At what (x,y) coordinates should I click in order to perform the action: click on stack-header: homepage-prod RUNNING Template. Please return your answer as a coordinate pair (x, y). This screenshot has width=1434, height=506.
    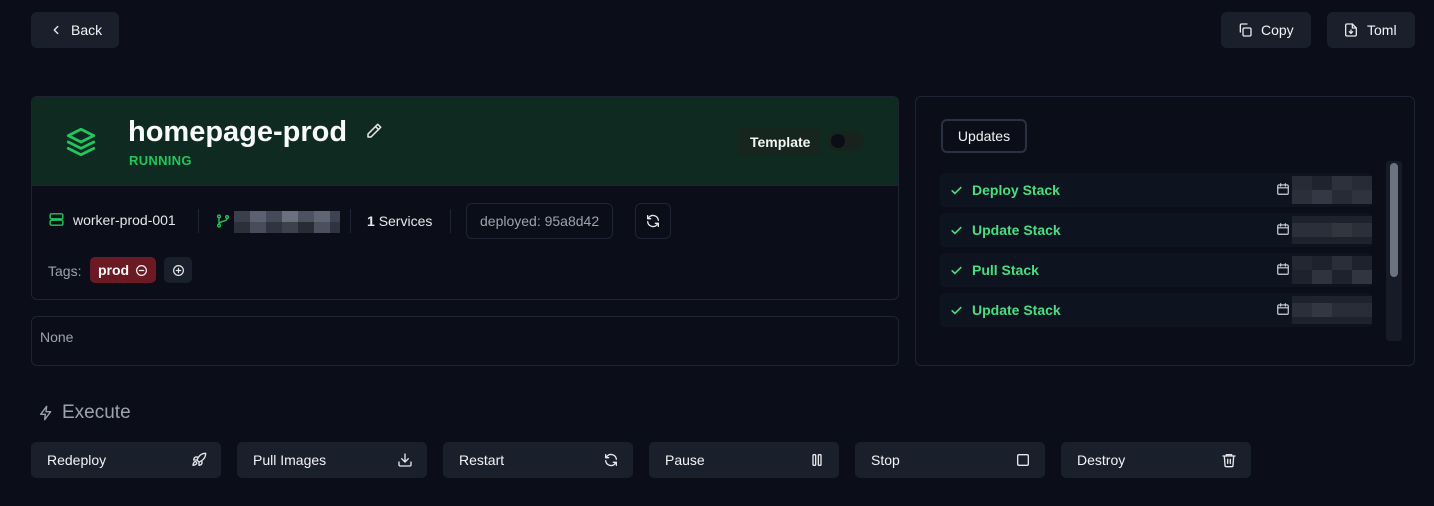
    Looking at the image, I should click on (465, 141).